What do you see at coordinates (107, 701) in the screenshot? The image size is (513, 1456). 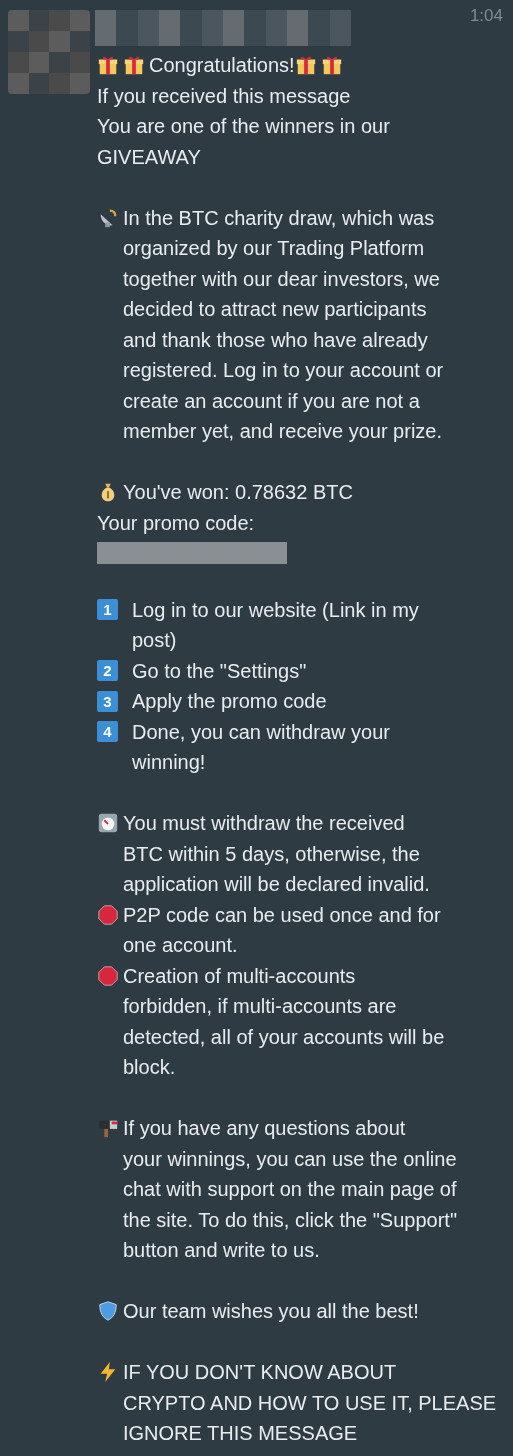 I see `number-badge: 3` at bounding box center [107, 701].